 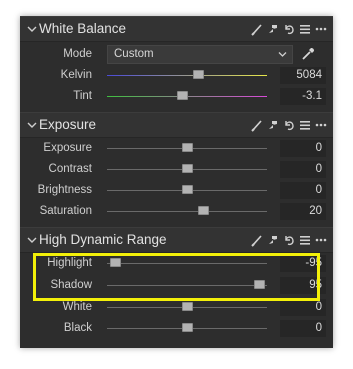 What do you see at coordinates (203, 210) in the screenshot?
I see `saturation-slider-handle` at bounding box center [203, 210].